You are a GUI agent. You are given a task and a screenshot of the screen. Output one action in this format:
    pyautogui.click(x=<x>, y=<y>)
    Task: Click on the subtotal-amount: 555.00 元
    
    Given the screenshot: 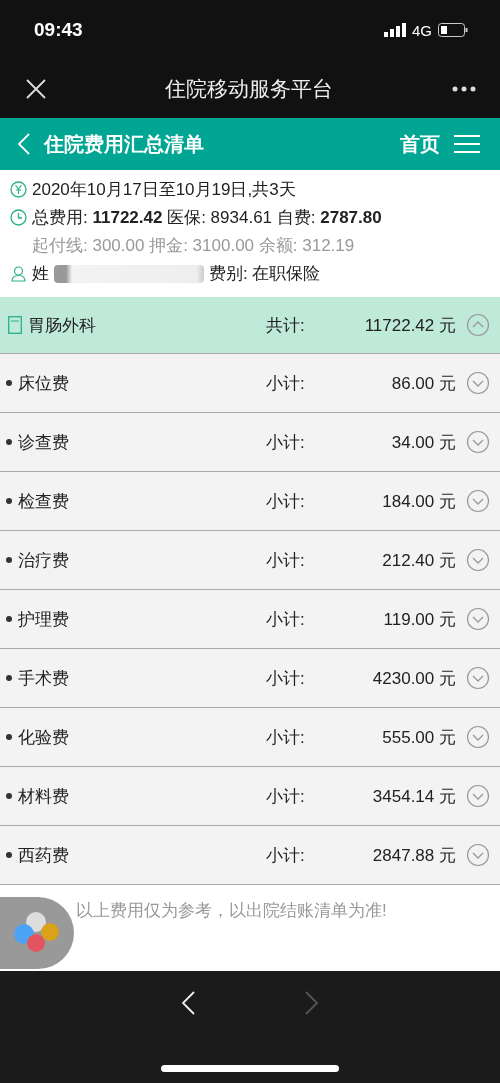 What is the action you would take?
    pyautogui.click(x=418, y=737)
    